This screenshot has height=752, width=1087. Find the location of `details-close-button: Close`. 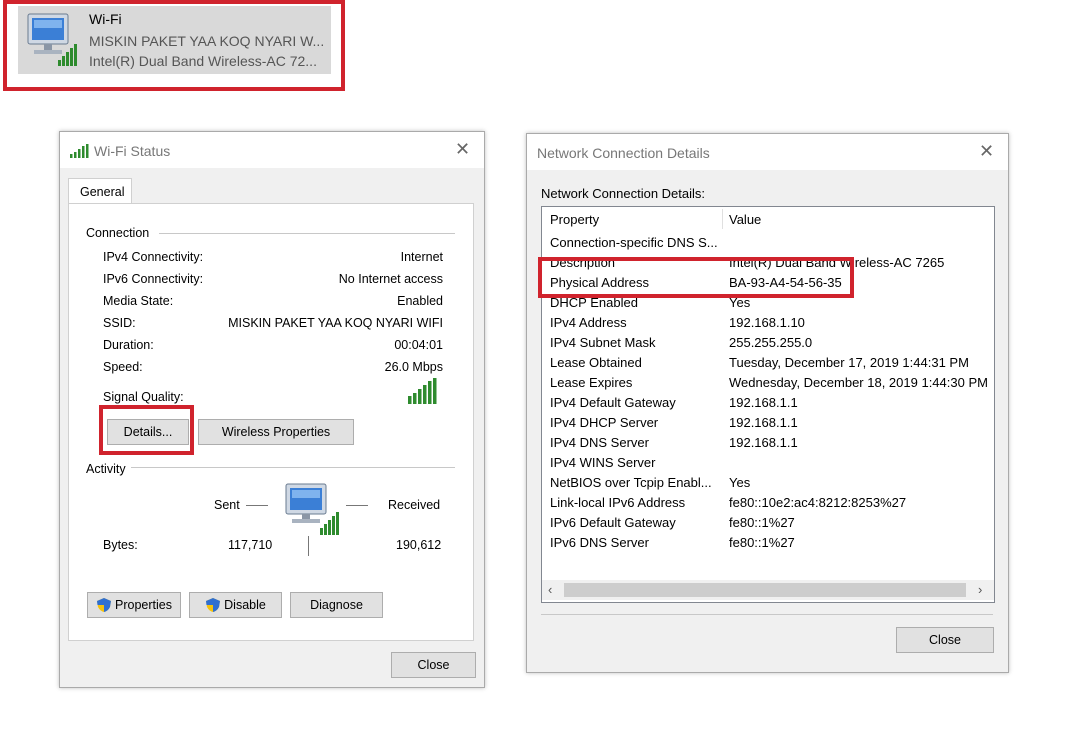

details-close-button: Close is located at coordinates (945, 640).